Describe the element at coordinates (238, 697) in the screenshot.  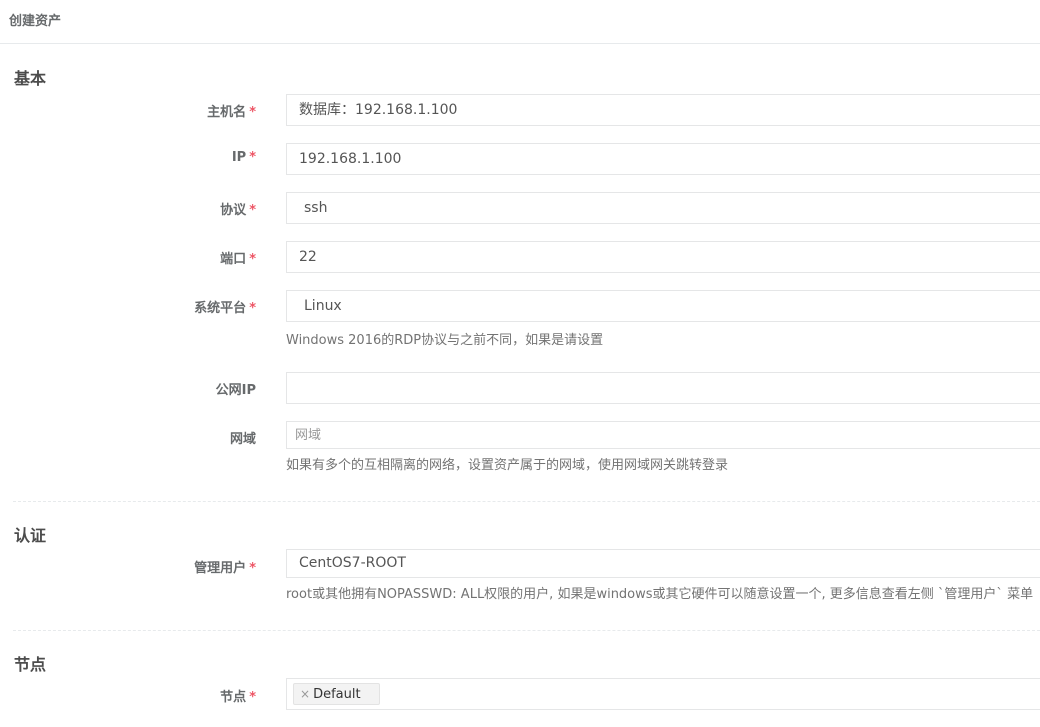
I see `nodes-label: 节点 *` at that location.